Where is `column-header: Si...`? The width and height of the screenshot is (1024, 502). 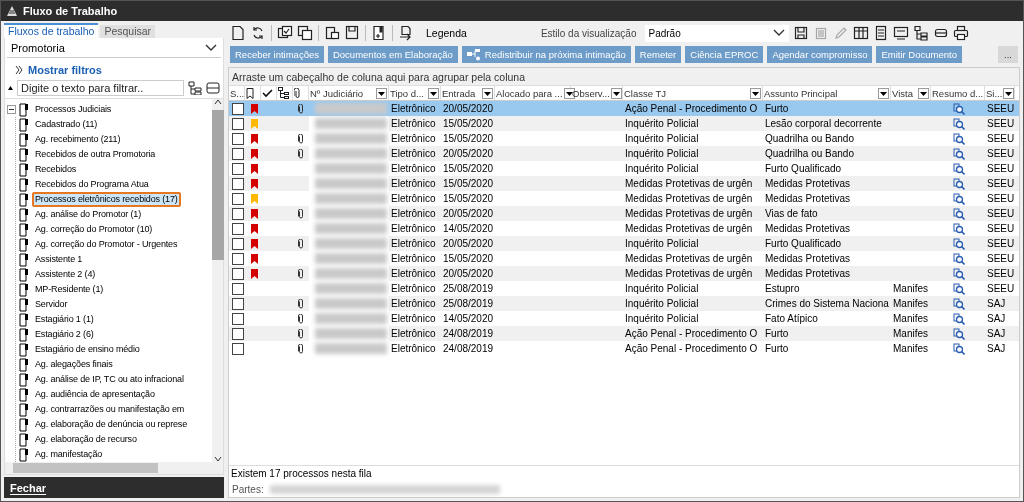 column-header: Si... is located at coordinates (994, 93).